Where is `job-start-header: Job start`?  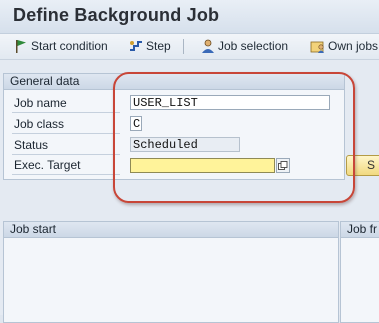
job-start-header: Job start is located at coordinates (171, 230).